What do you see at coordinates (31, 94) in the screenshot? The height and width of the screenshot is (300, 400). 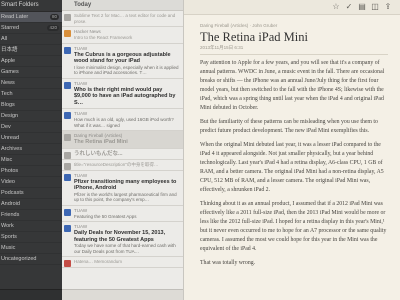 I see `sidebar-item: Tech` at bounding box center [31, 94].